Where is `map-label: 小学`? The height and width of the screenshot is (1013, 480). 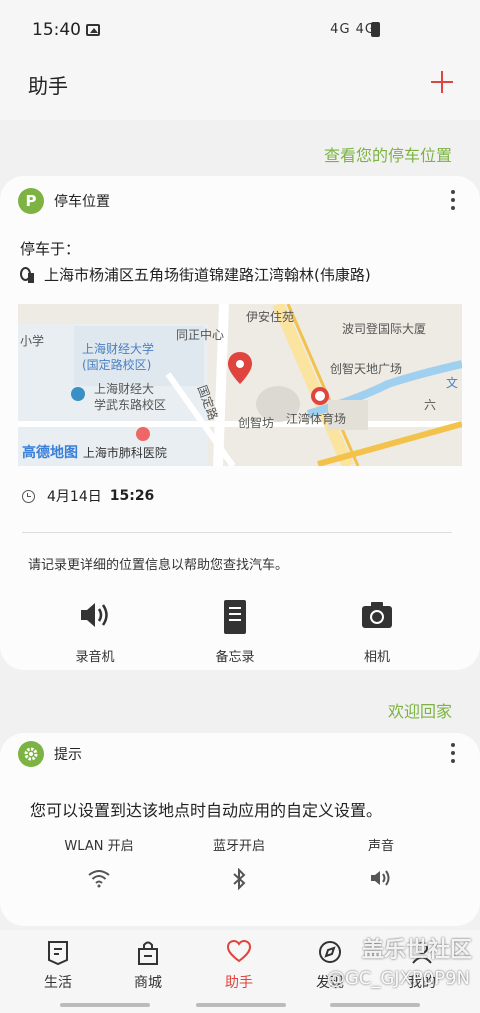
map-label: 小学 is located at coordinates (32, 341).